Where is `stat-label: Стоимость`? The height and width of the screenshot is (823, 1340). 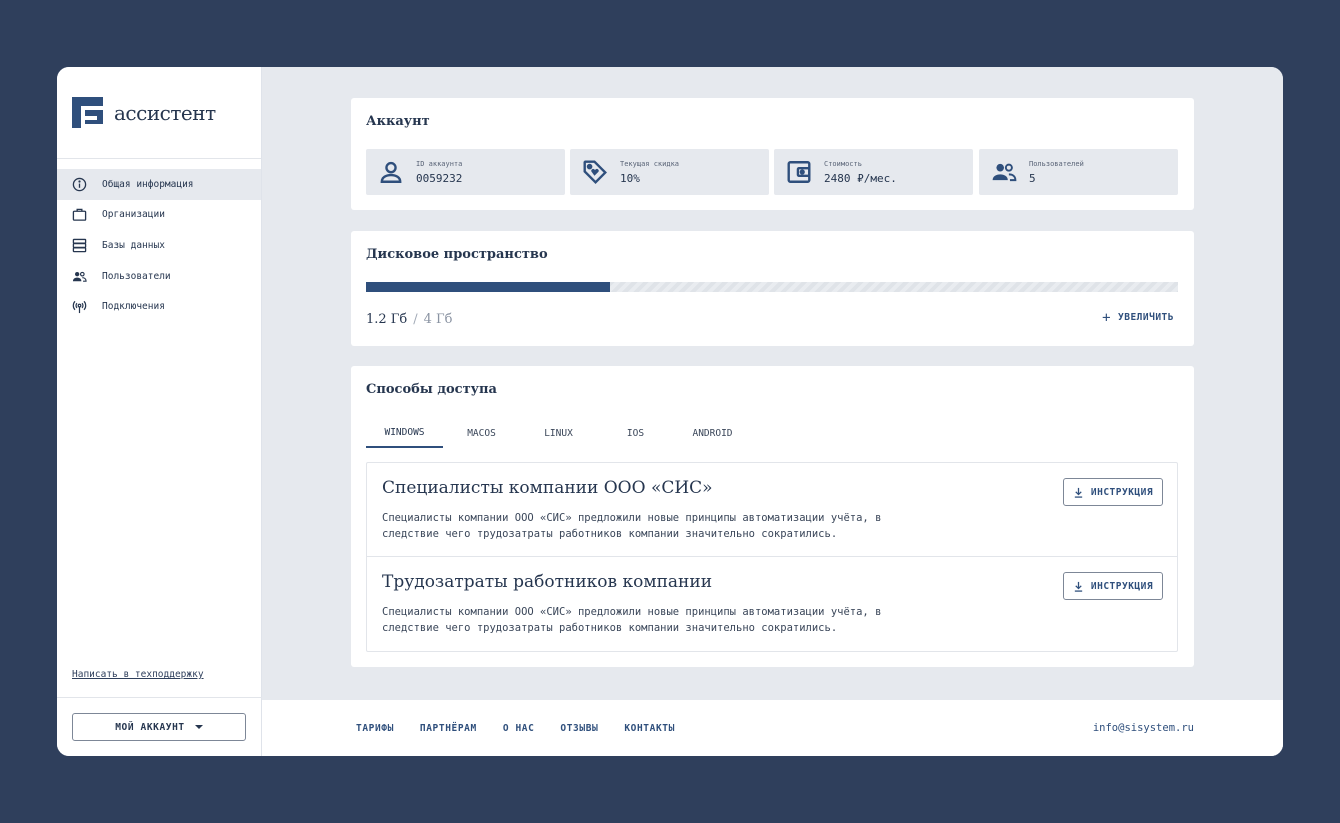
stat-label: Стоимость is located at coordinates (843, 163).